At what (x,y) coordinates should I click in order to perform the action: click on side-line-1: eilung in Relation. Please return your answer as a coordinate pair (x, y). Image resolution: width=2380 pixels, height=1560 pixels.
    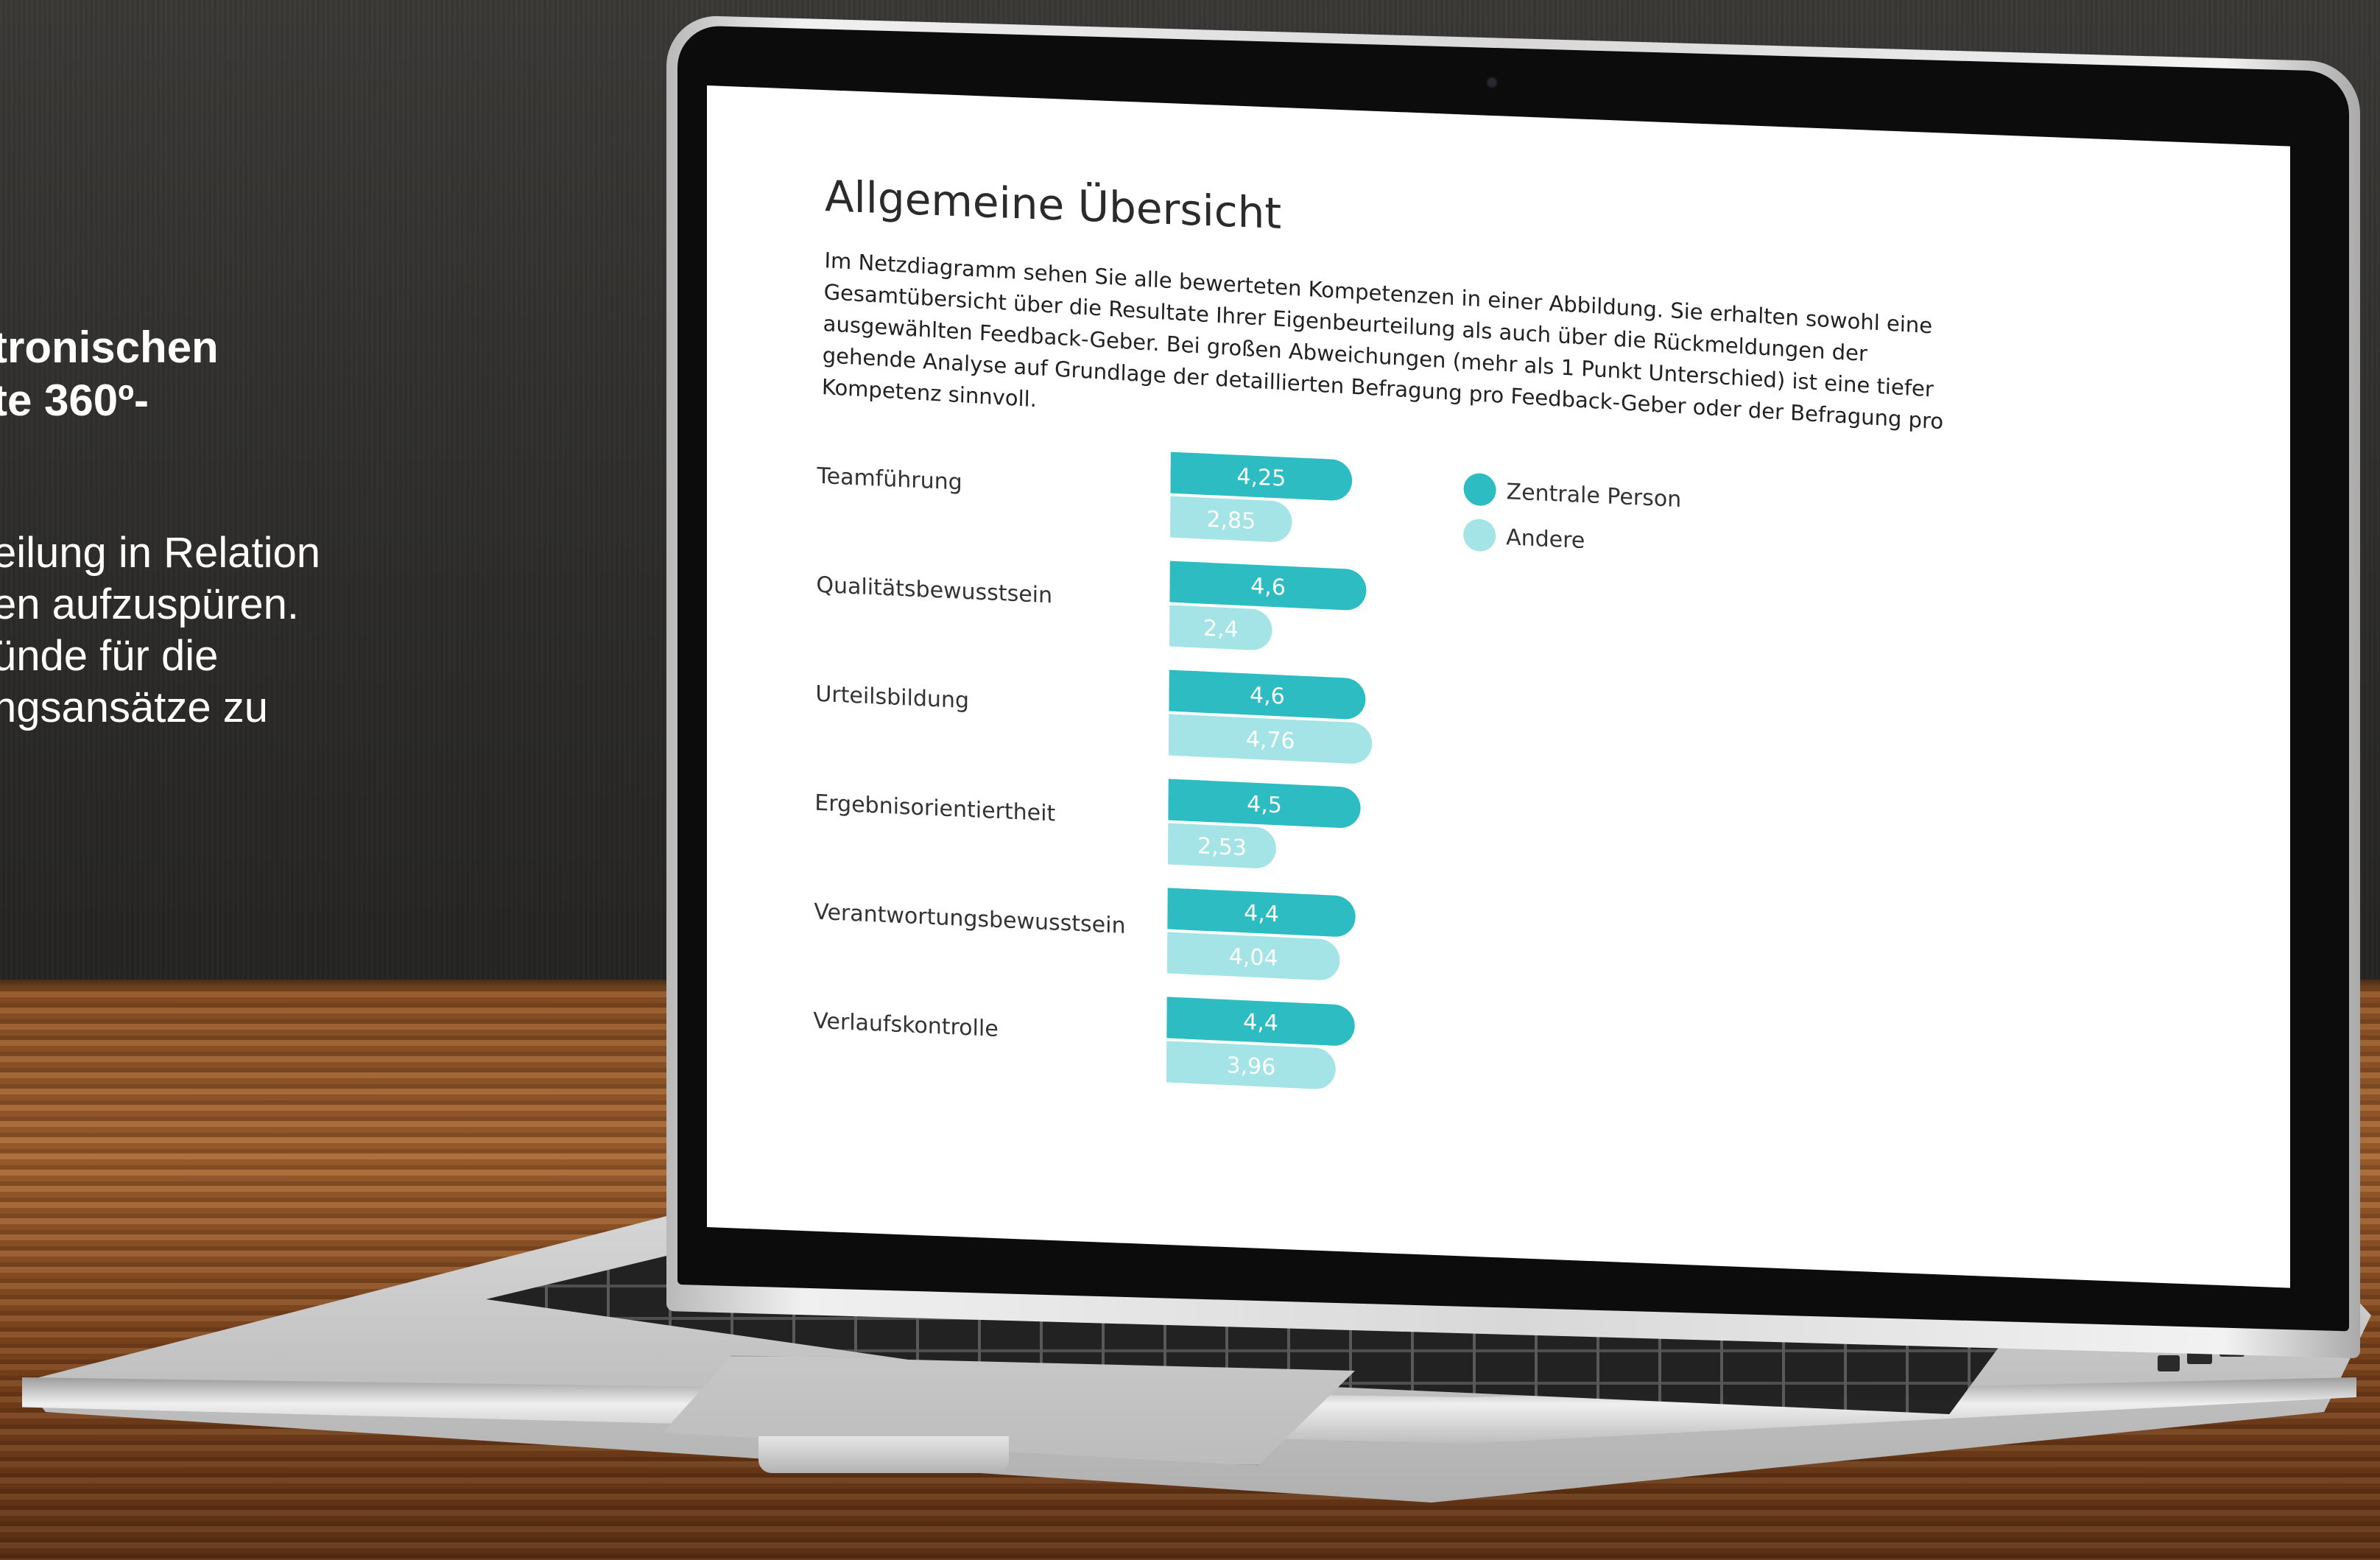
    Looking at the image, I should click on (160, 553).